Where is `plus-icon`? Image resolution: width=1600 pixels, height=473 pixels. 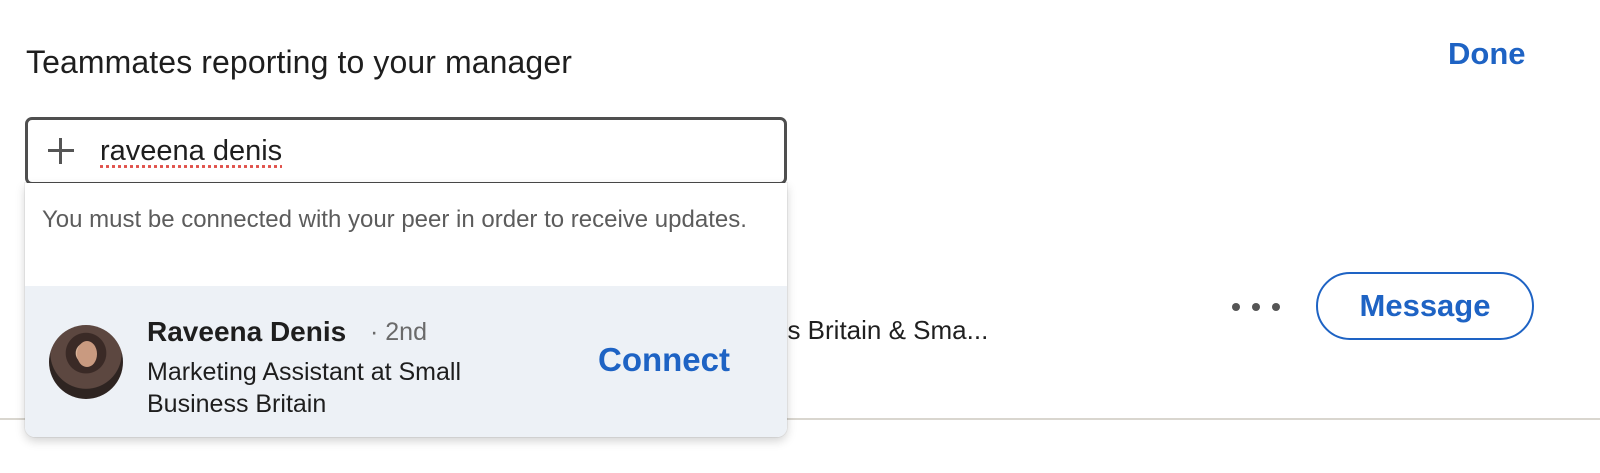 plus-icon is located at coordinates (61, 151).